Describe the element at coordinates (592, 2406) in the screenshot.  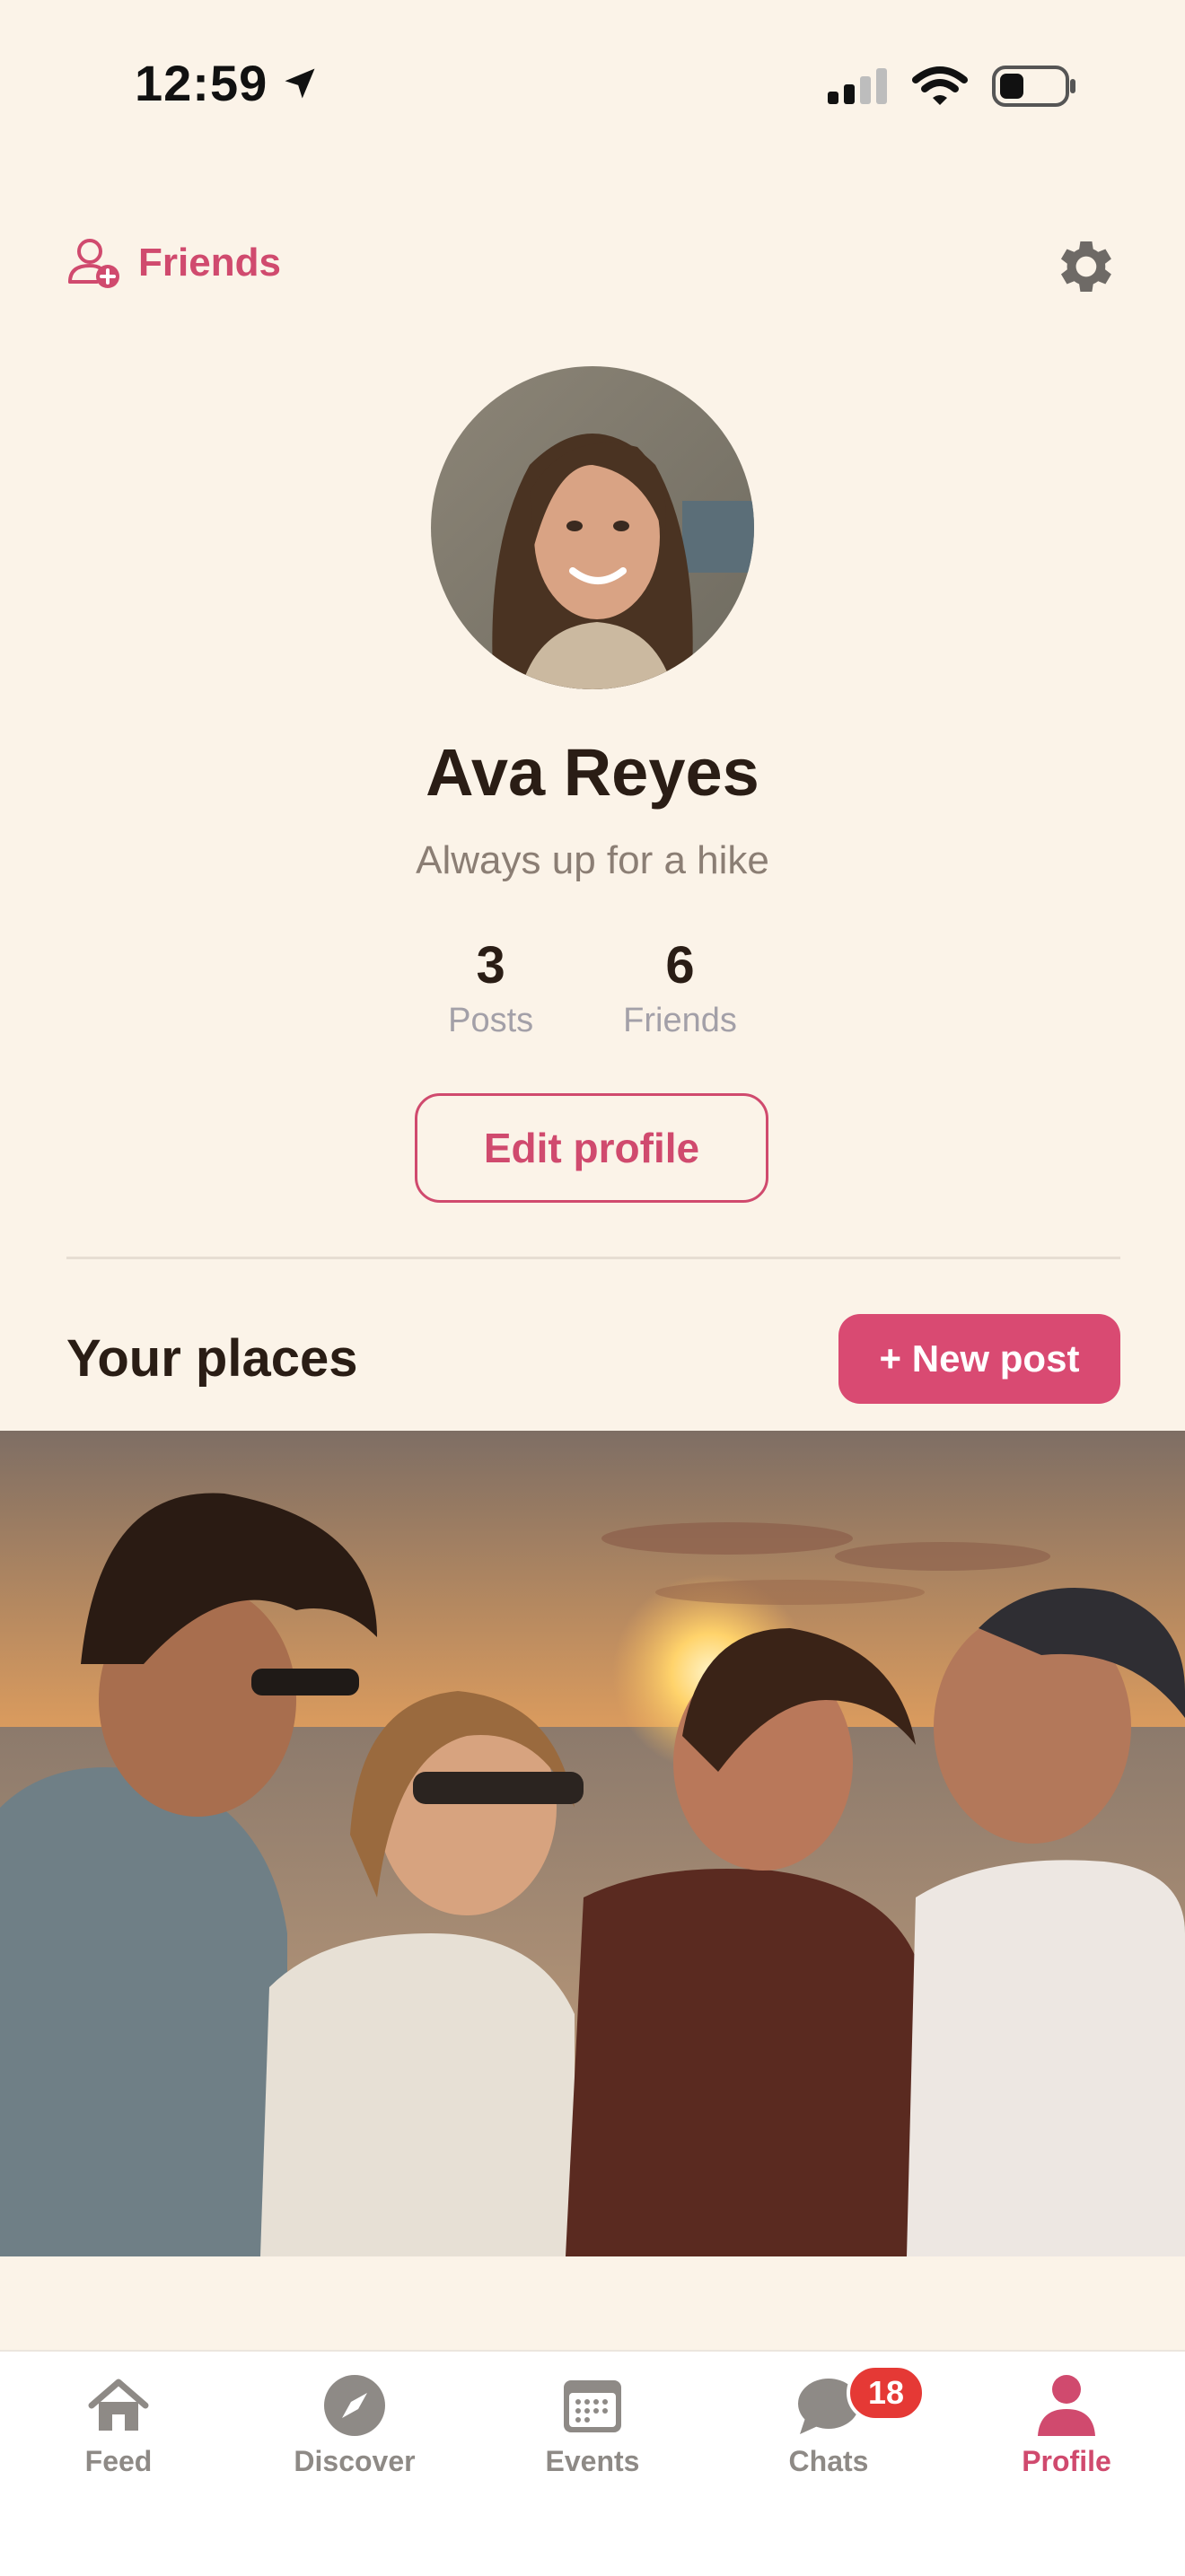
I see `calendar-icon` at that location.